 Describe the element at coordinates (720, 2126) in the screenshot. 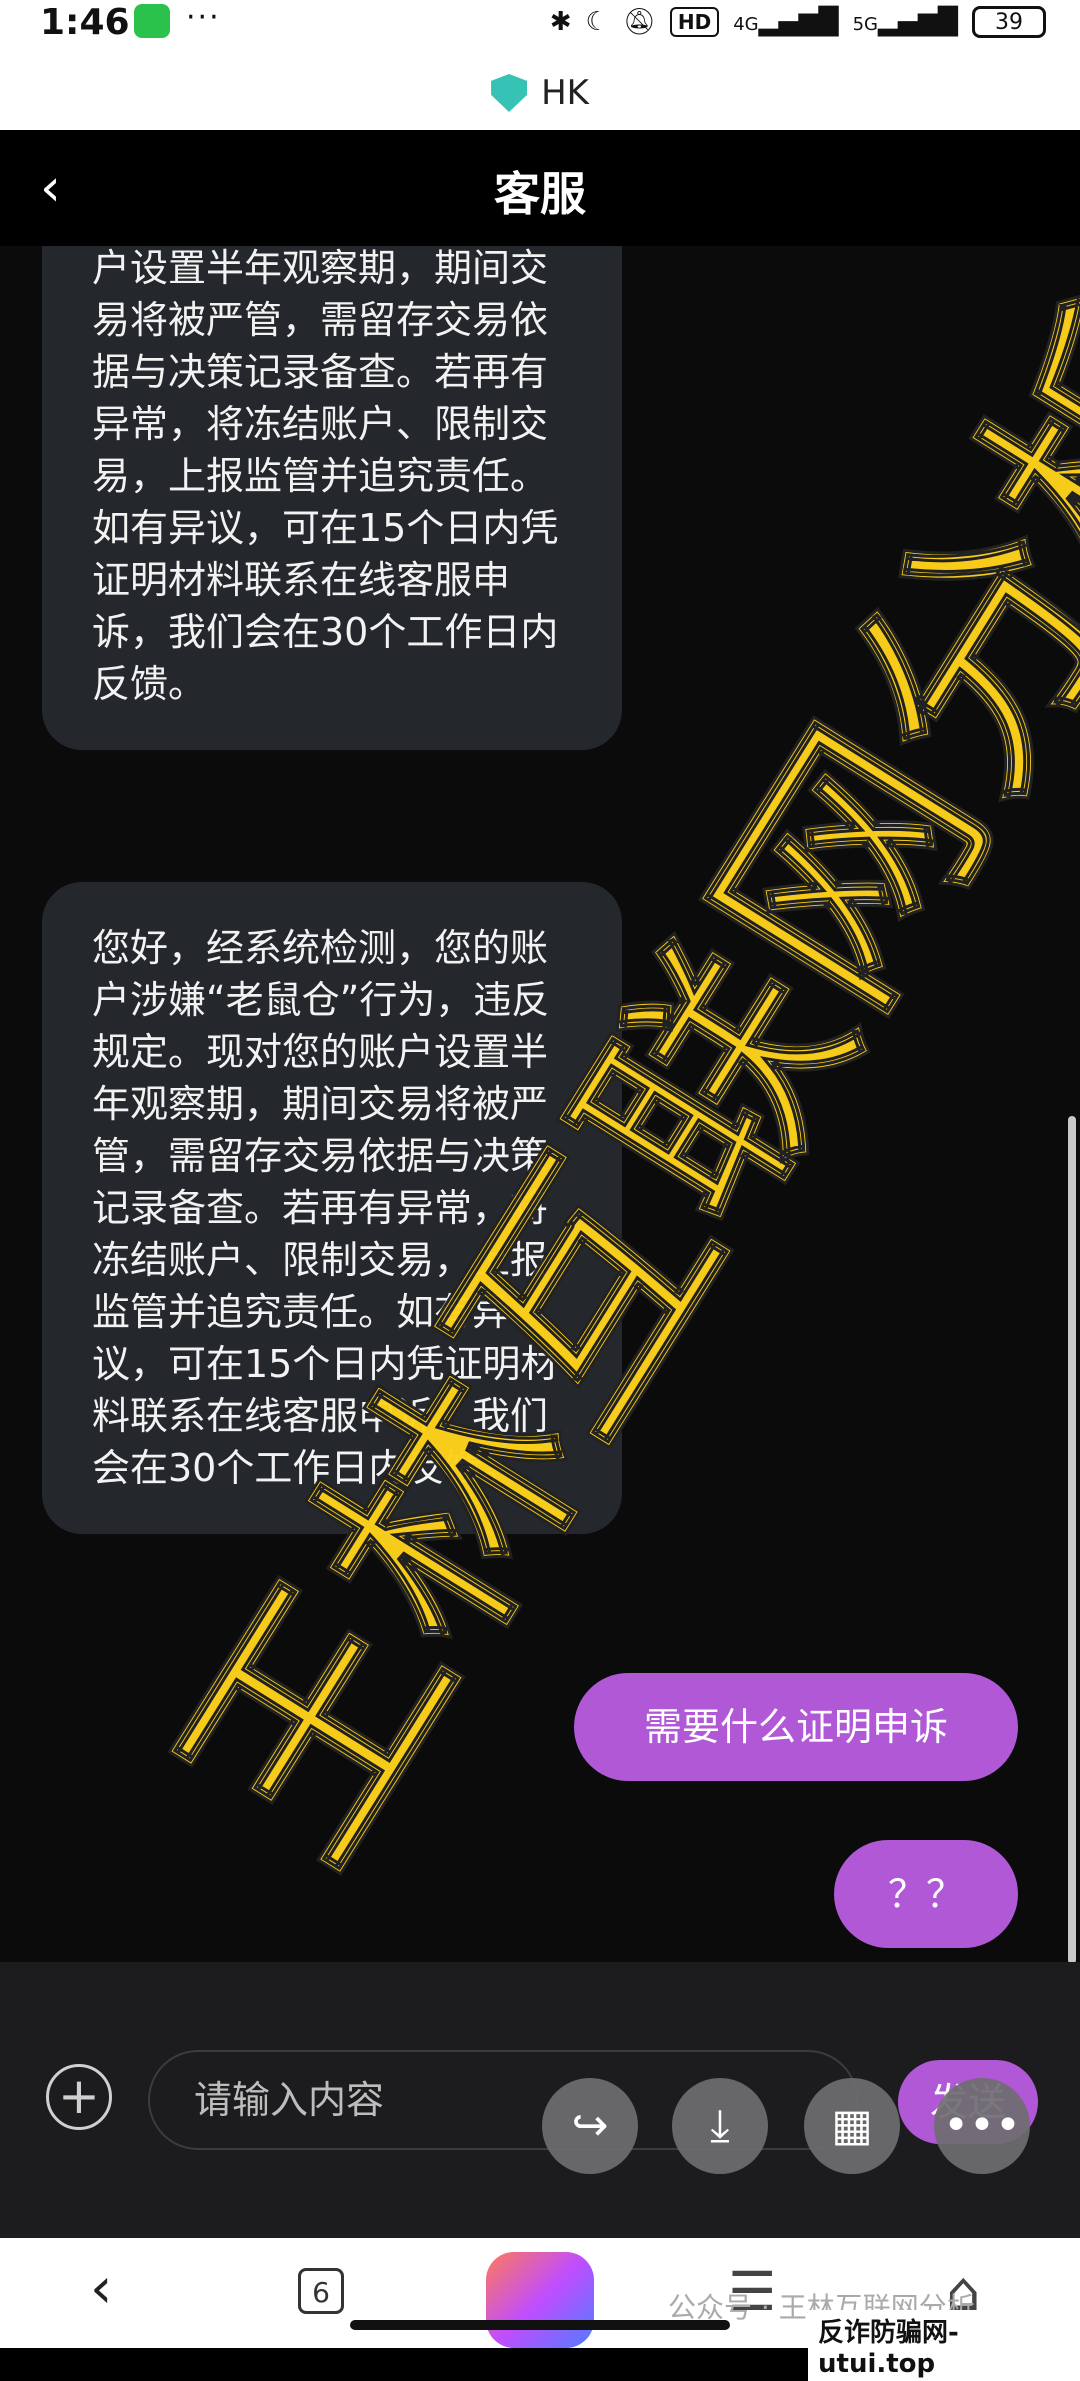

I see `download-icon: ⤓` at that location.